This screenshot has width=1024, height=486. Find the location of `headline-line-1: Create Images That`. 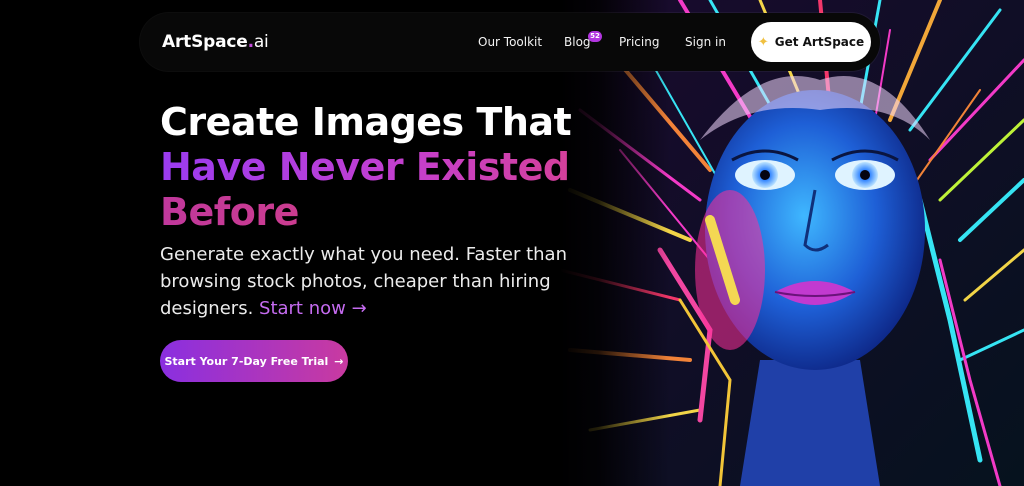

headline-line-1: Create Images That is located at coordinates (366, 122).